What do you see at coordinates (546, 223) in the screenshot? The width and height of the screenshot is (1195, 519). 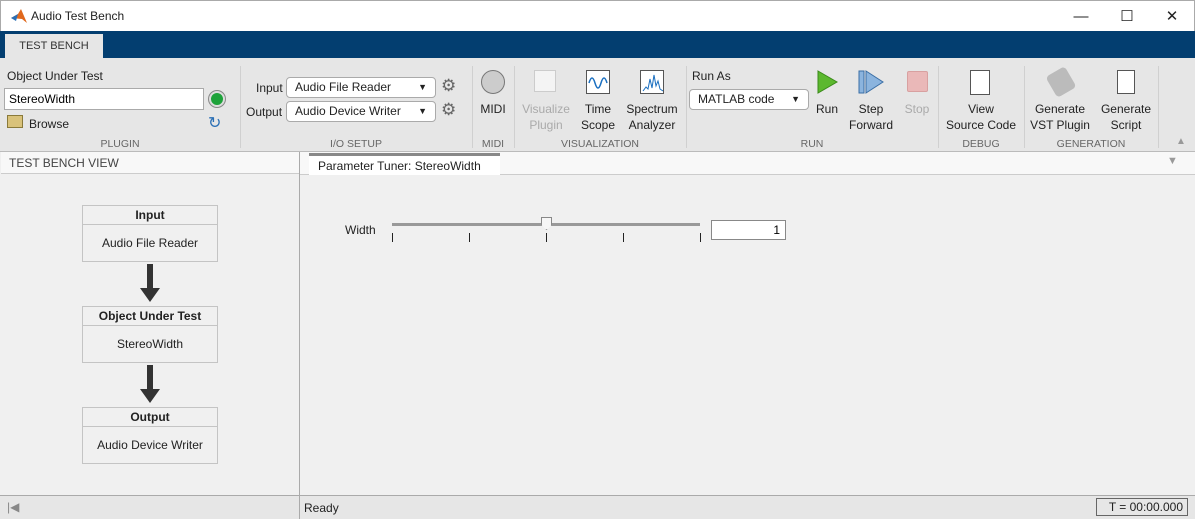 I see `width-slider-thumb` at bounding box center [546, 223].